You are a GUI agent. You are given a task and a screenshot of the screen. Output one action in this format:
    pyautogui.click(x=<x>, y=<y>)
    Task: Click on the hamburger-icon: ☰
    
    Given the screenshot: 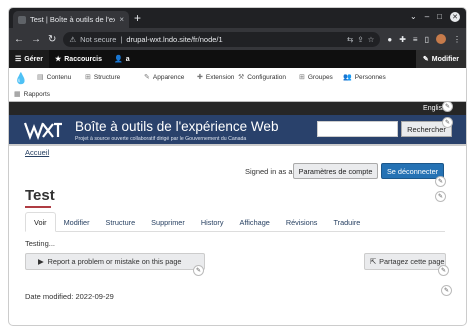 What is the action you would take?
    pyautogui.click(x=18, y=59)
    